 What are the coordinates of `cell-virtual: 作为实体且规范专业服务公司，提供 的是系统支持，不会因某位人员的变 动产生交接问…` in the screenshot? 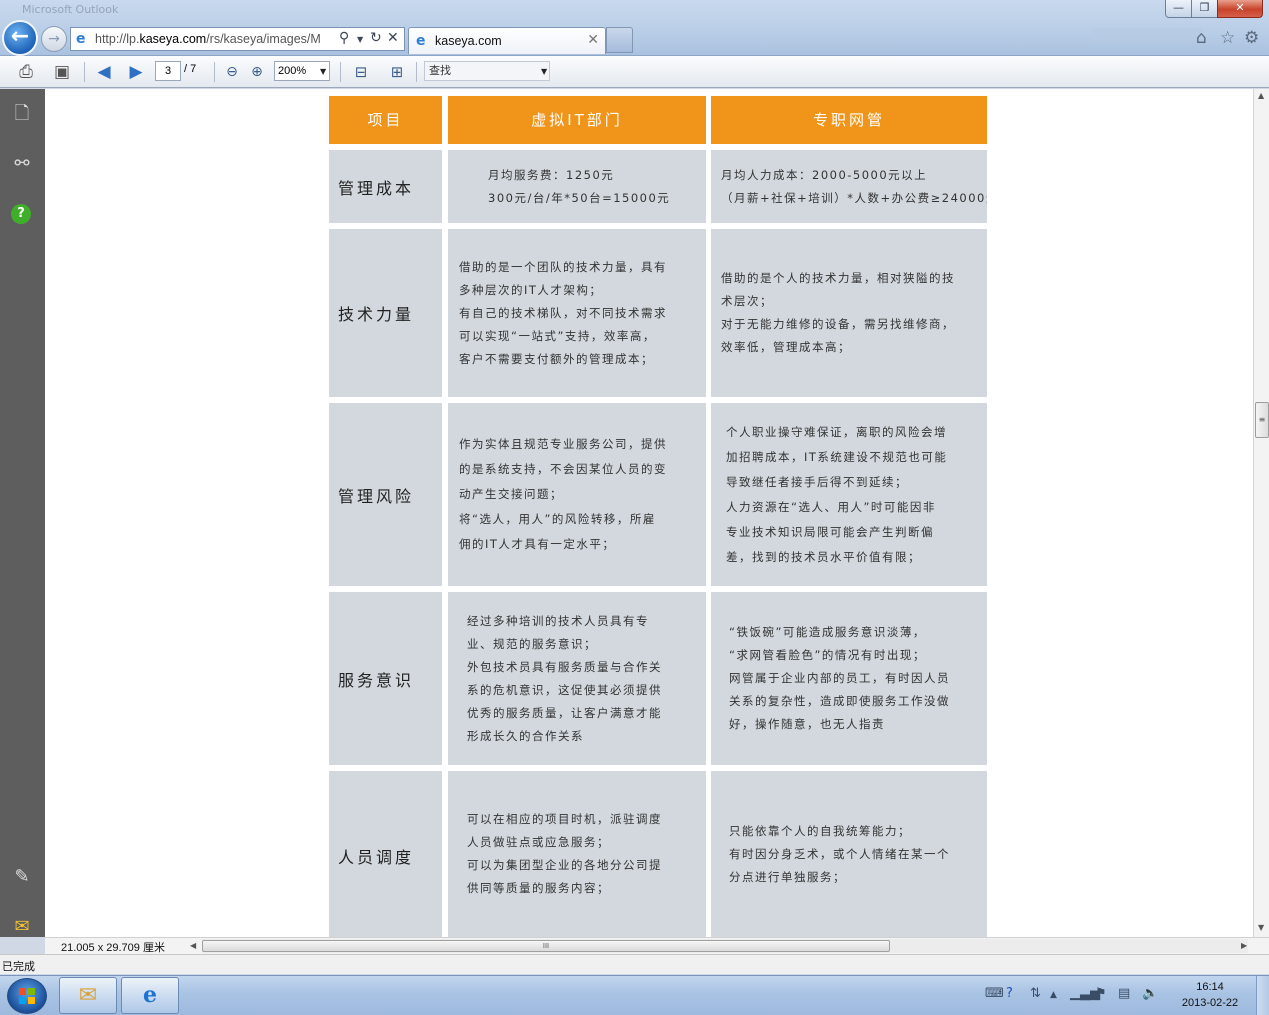 It's located at (577, 494).